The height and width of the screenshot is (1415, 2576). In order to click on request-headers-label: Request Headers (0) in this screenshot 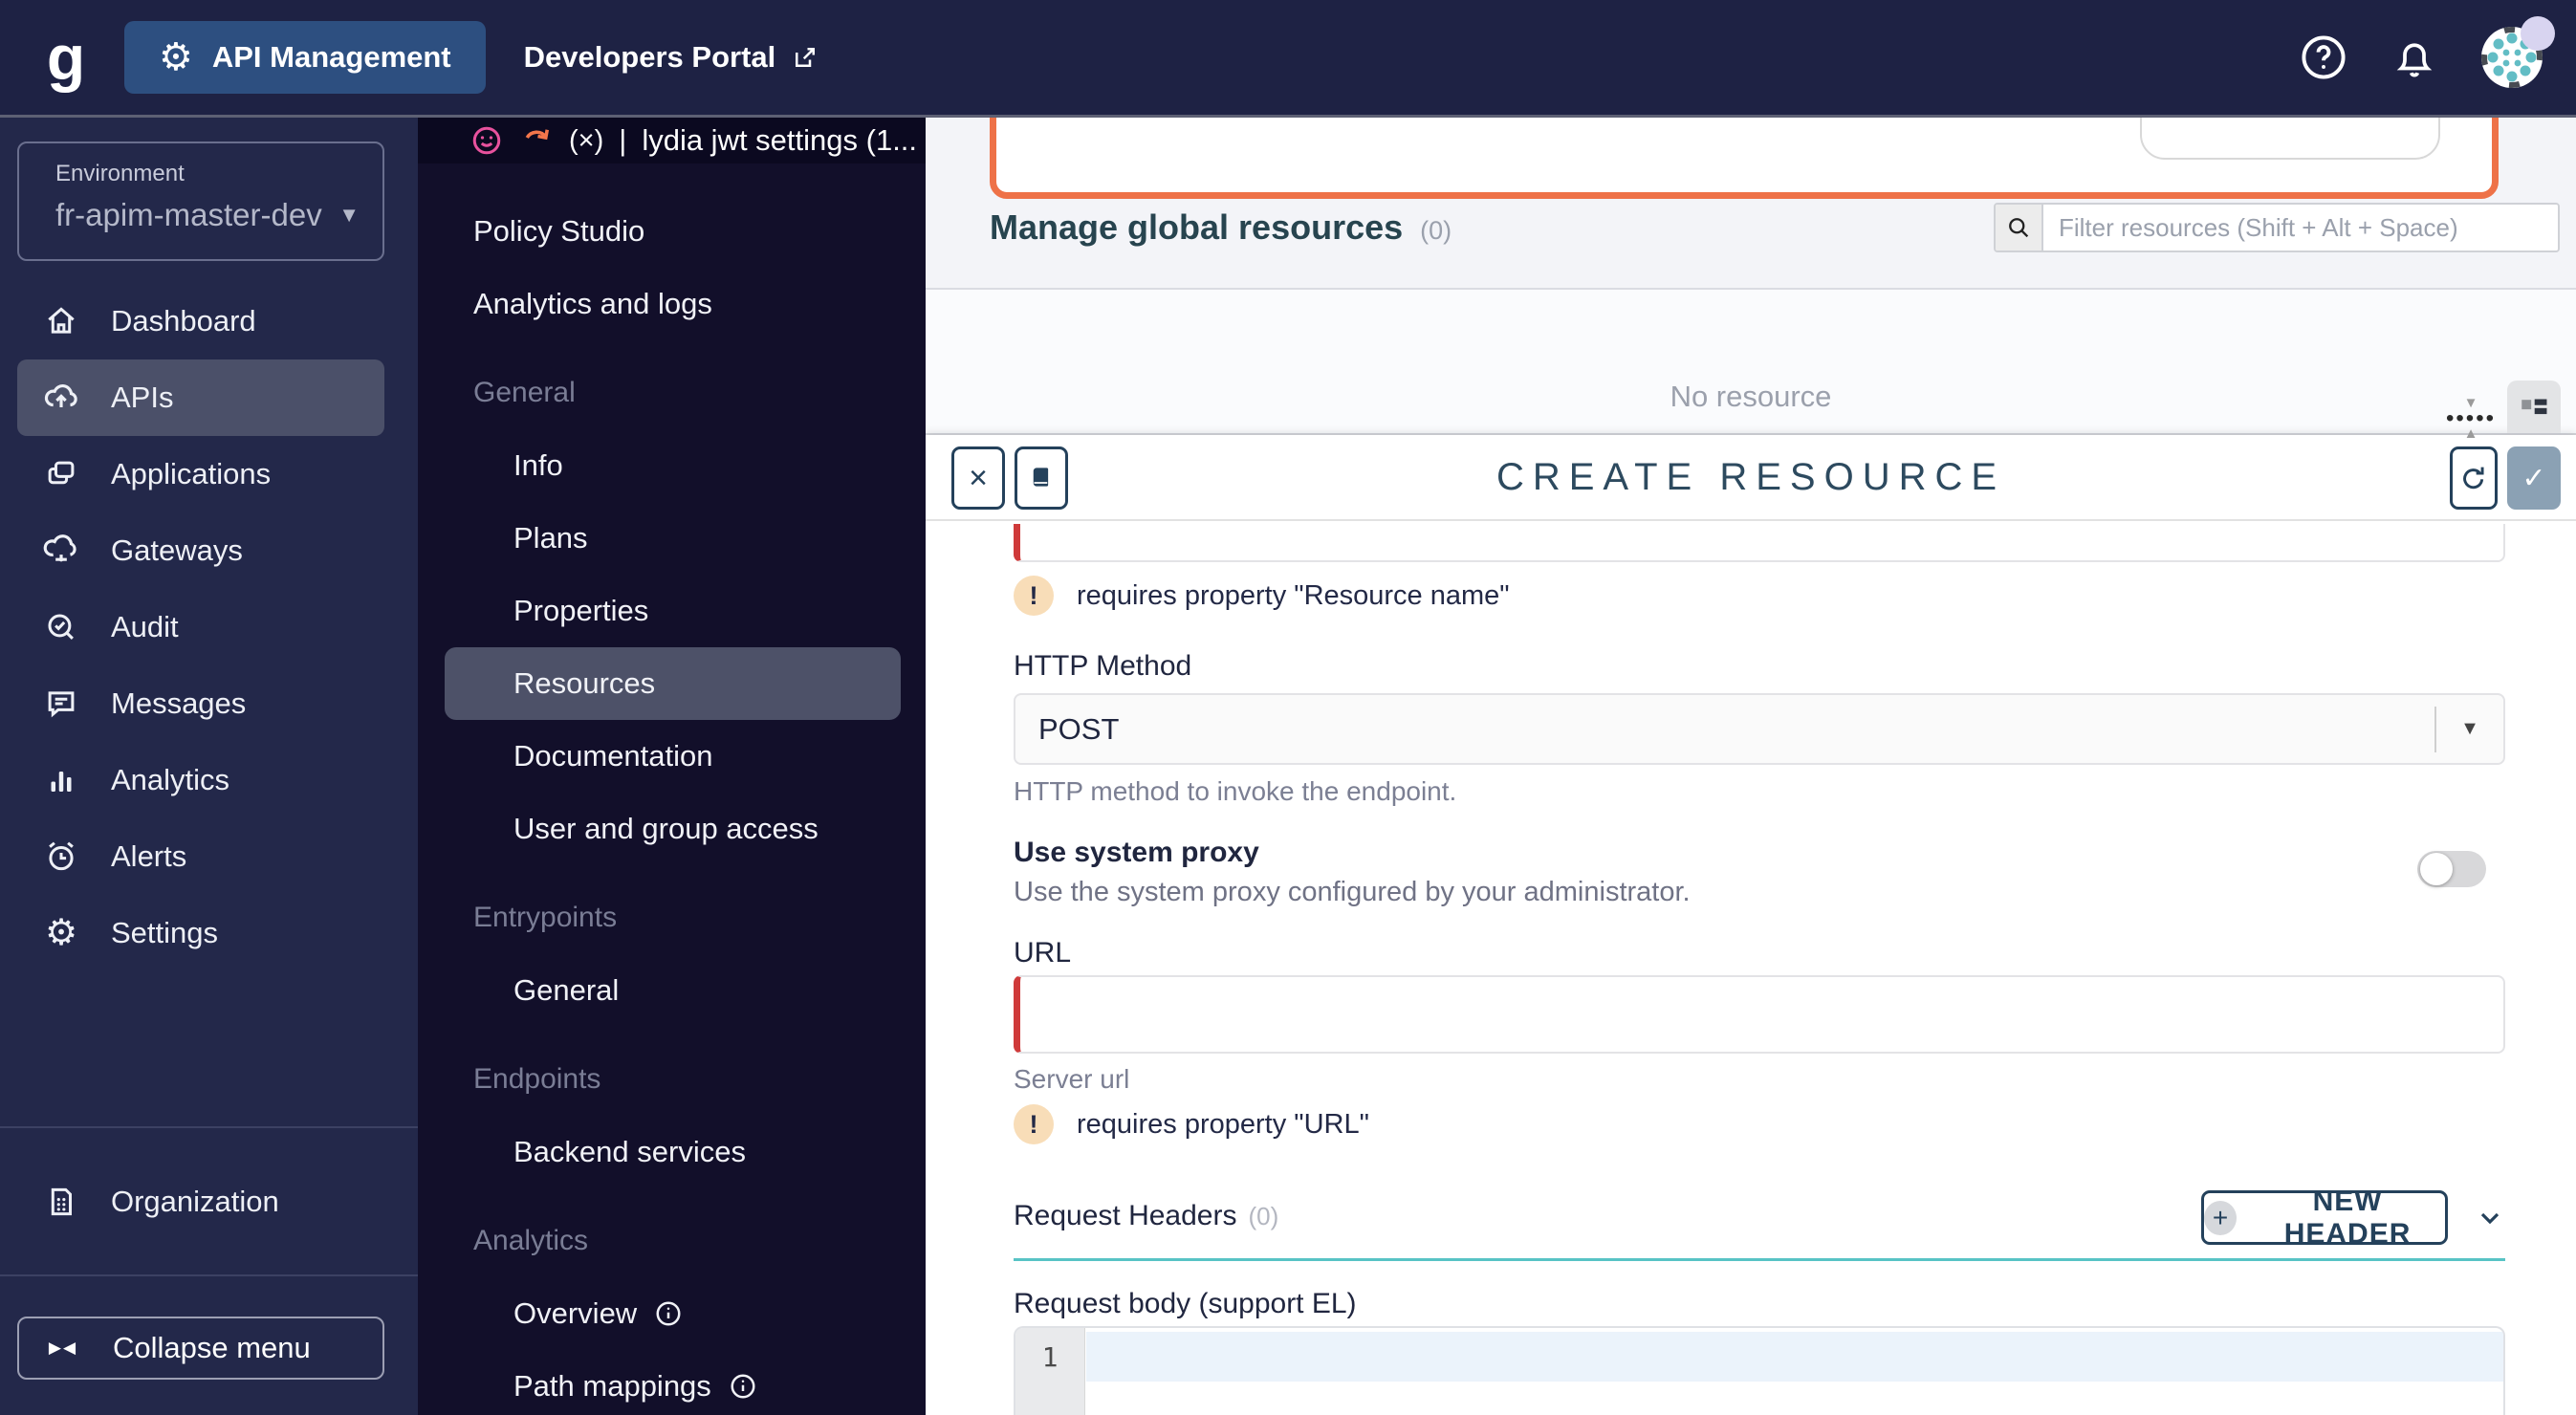, I will do `click(1146, 1216)`.